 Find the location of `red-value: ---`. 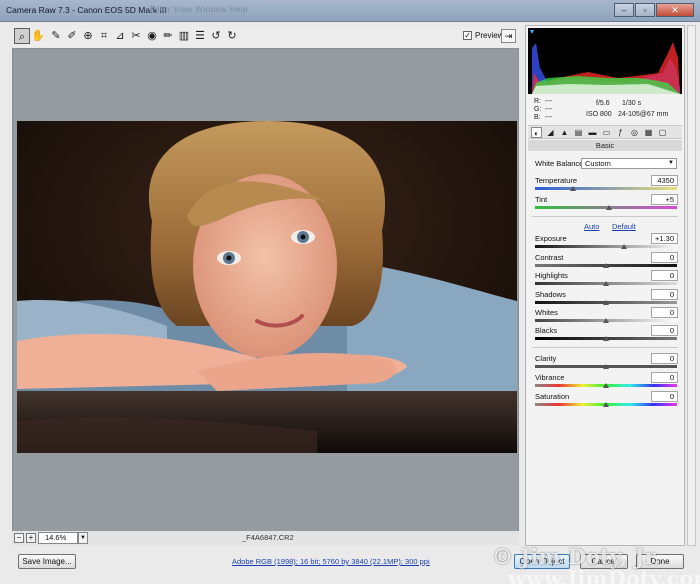

red-value: --- is located at coordinates (548, 101).